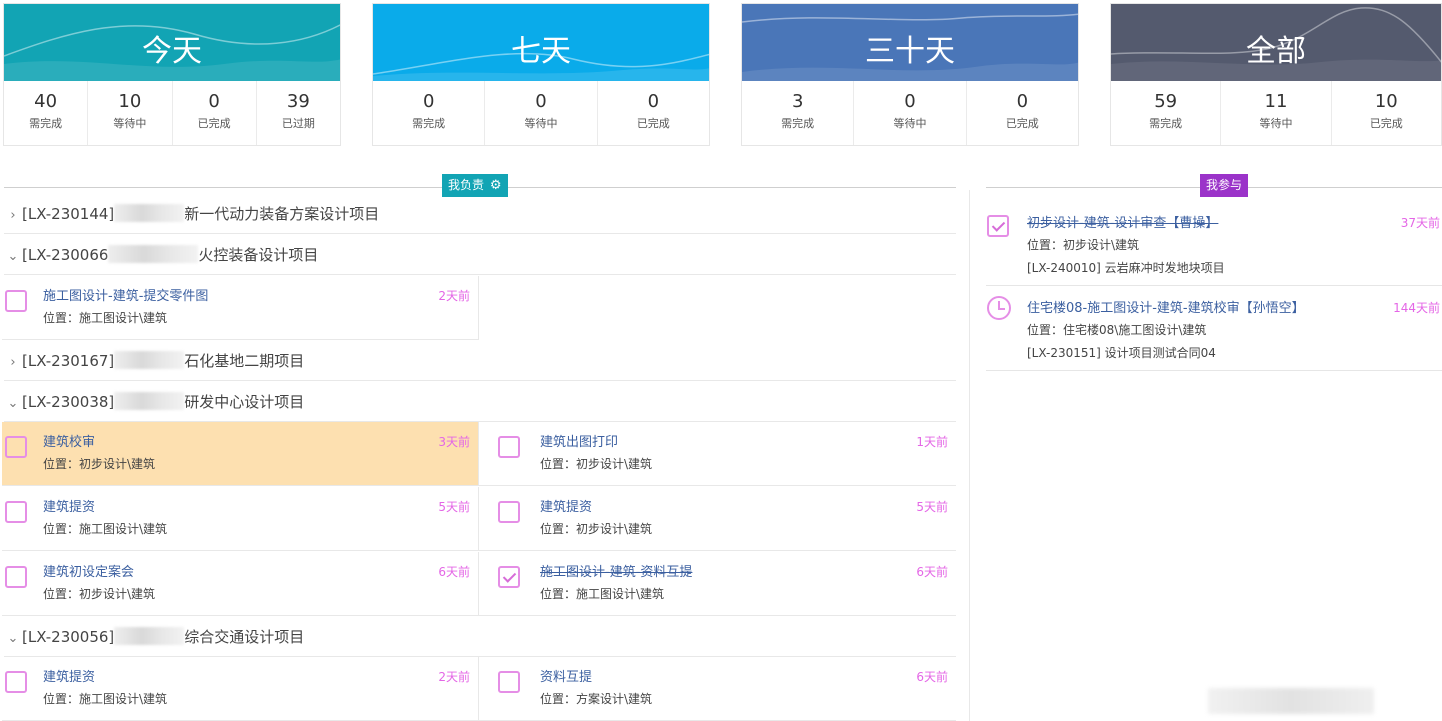 Image resolution: width=1442 pixels, height=721 pixels. What do you see at coordinates (480, 255) in the screenshot?
I see `project-row: ⌄ [LX-230066 火控装备设计项目` at bounding box center [480, 255].